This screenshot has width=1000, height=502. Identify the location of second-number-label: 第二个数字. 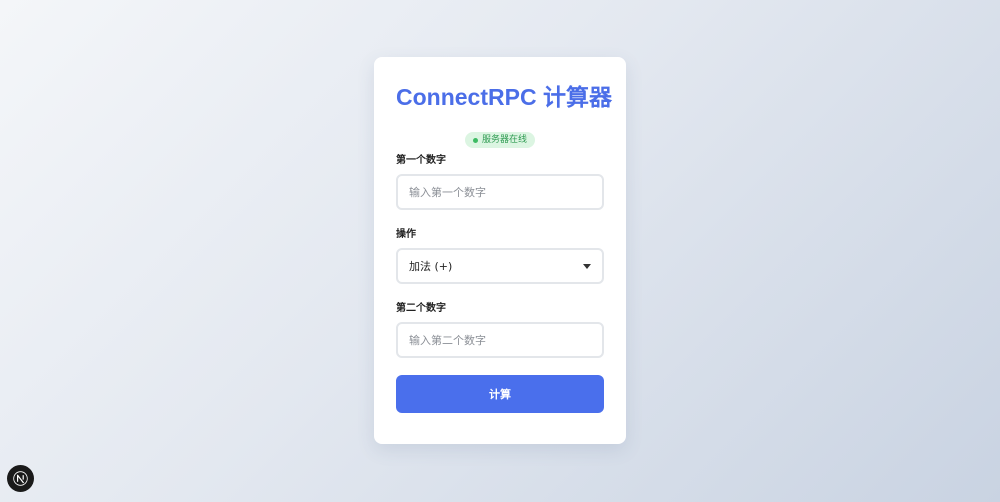
(421, 308).